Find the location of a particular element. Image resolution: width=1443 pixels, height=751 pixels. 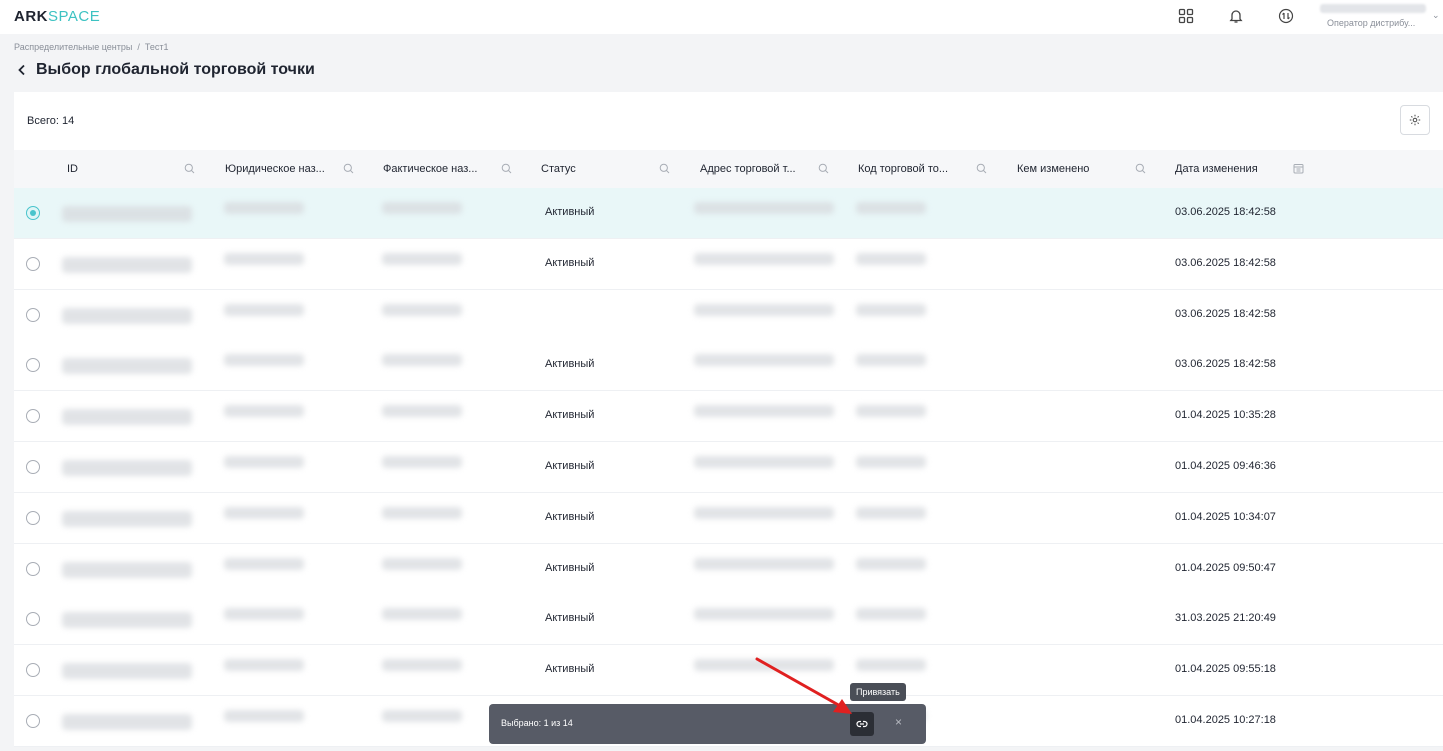

app-logo: ARKSPACE is located at coordinates (57, 16).